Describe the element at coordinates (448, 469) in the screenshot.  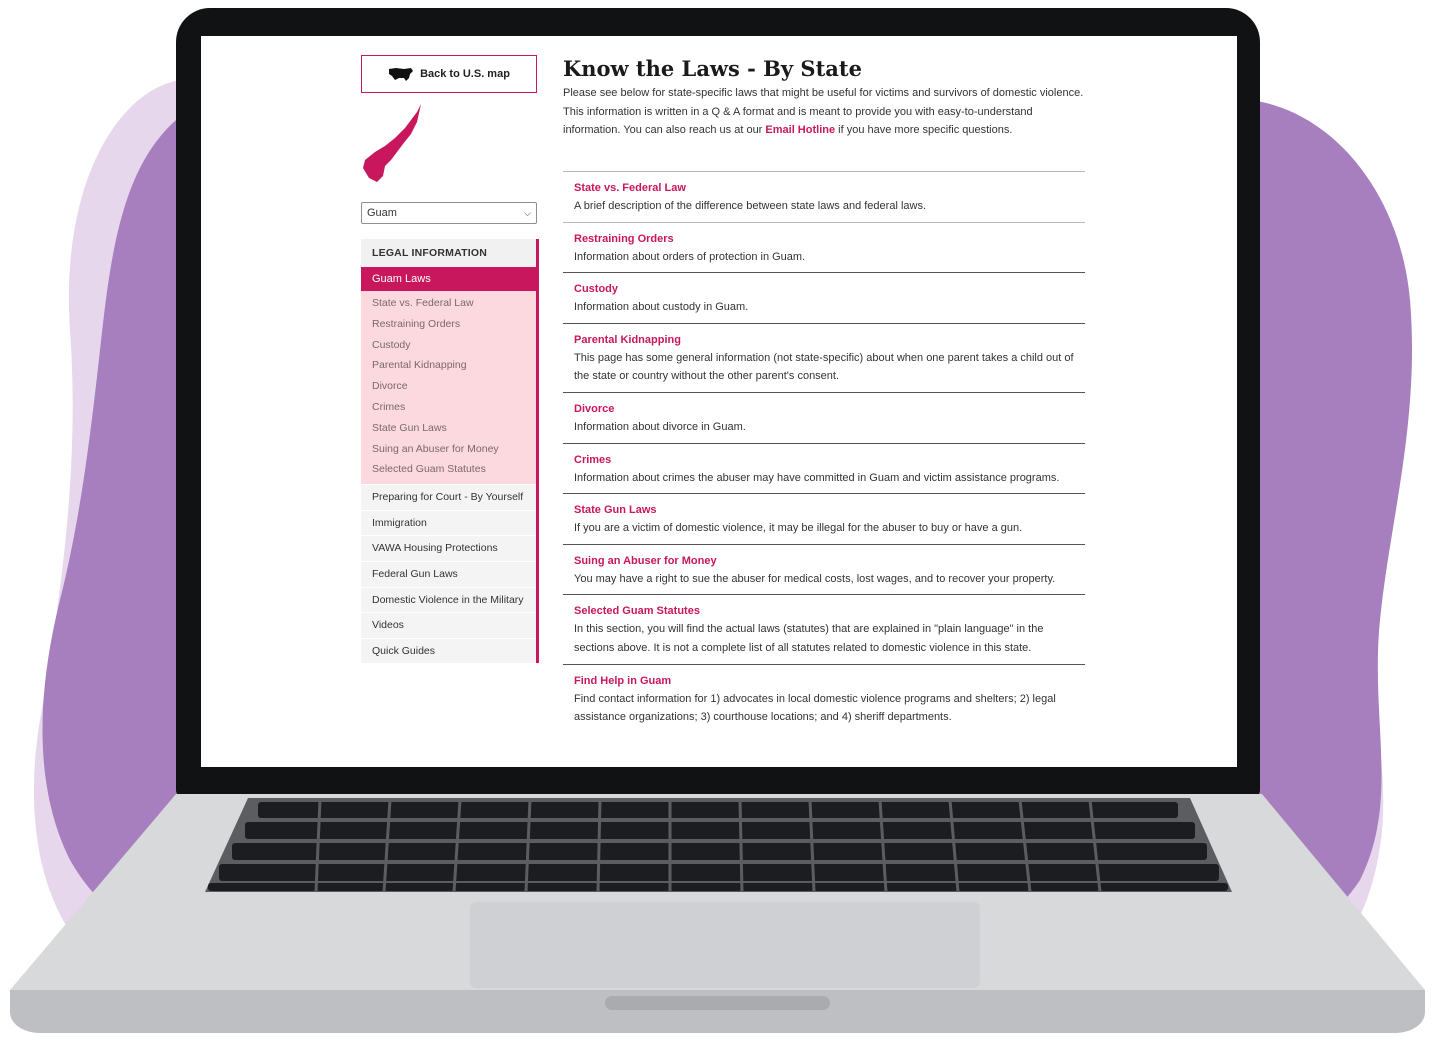
I see `sidebar-subitem-selected-statutes: Selected Guam Statutes` at that location.